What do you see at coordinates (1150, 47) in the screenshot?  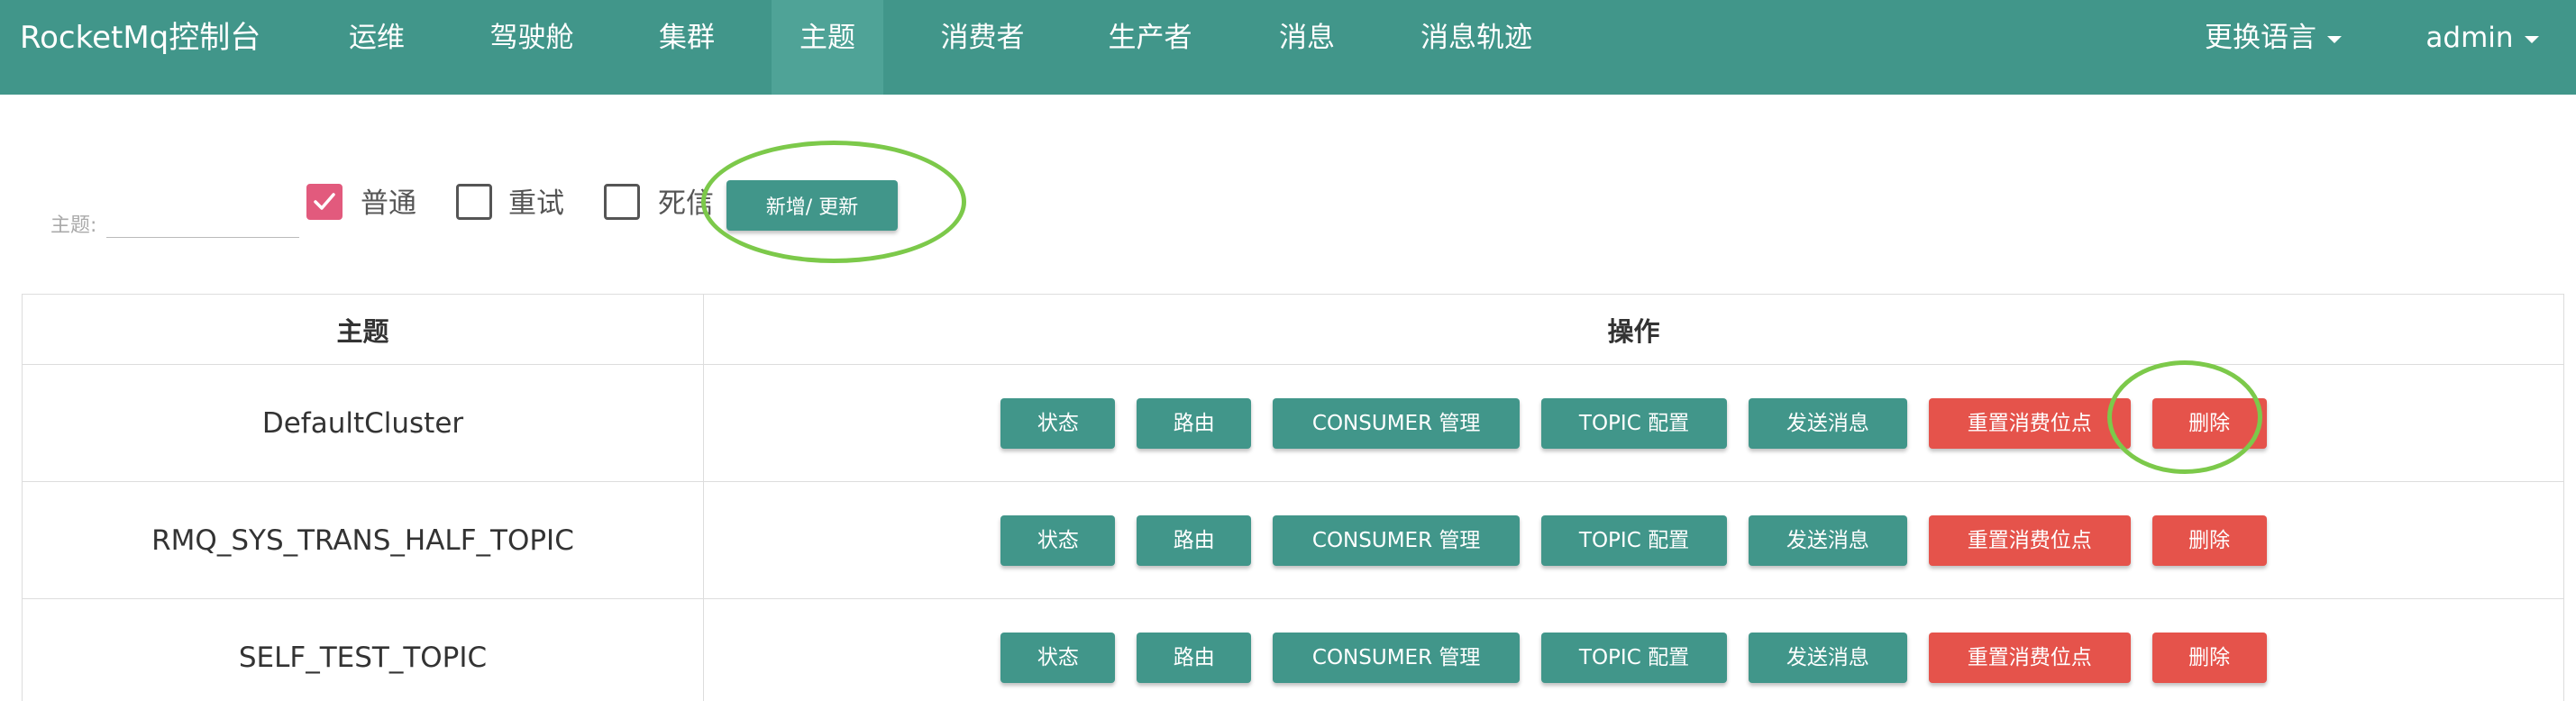 I see `nav-item-producer: 生产者` at bounding box center [1150, 47].